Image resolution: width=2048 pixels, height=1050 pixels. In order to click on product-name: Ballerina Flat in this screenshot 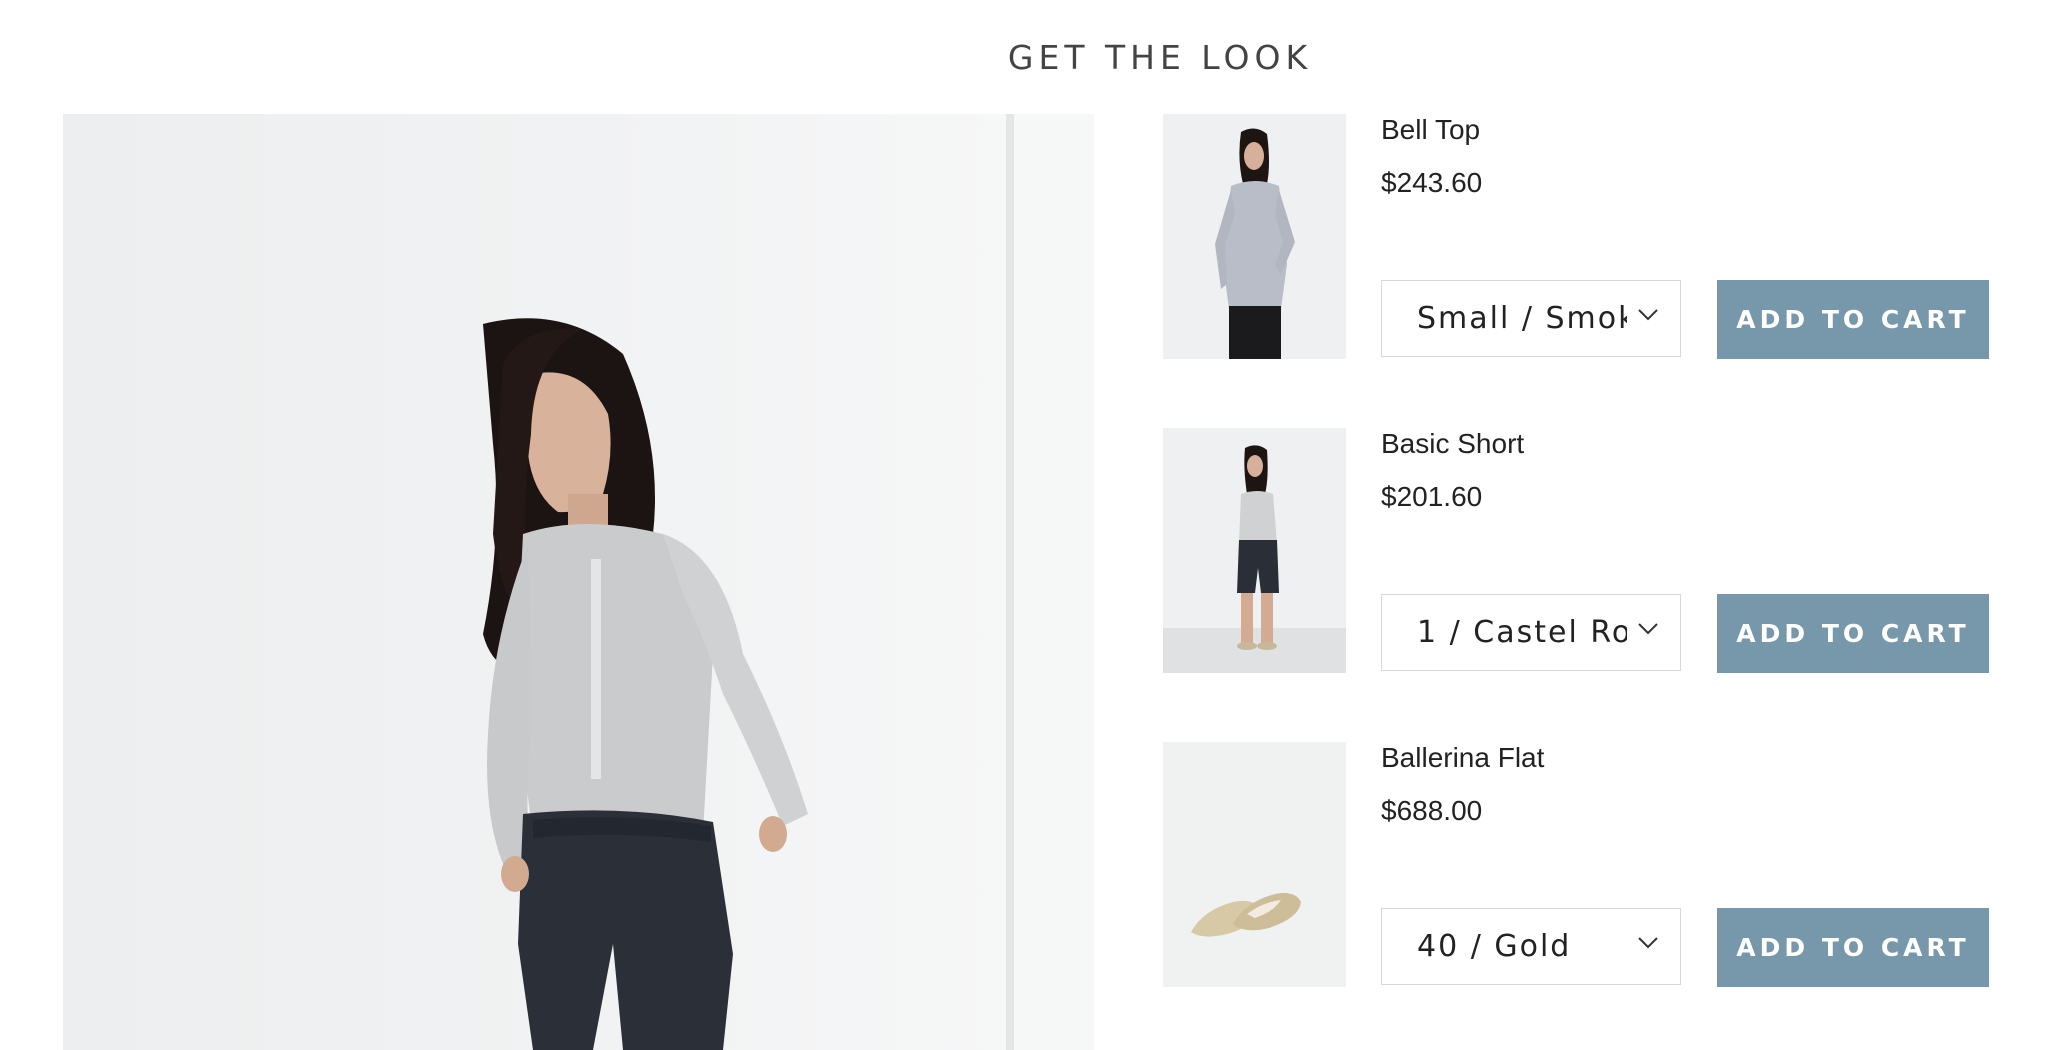, I will do `click(1462, 758)`.